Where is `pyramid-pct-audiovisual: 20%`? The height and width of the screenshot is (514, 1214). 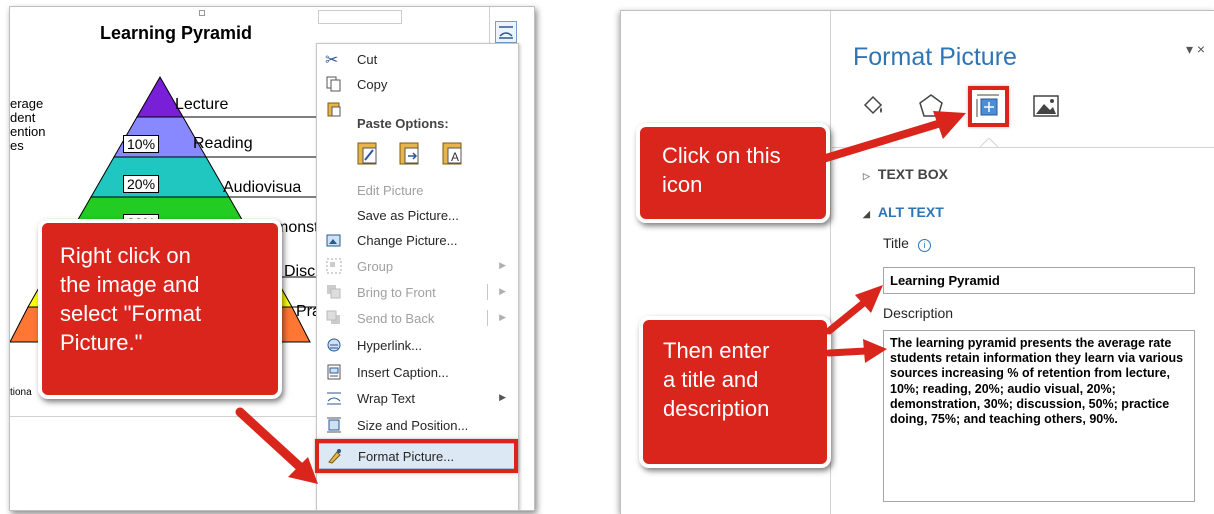 pyramid-pct-audiovisual: 20% is located at coordinates (141, 184).